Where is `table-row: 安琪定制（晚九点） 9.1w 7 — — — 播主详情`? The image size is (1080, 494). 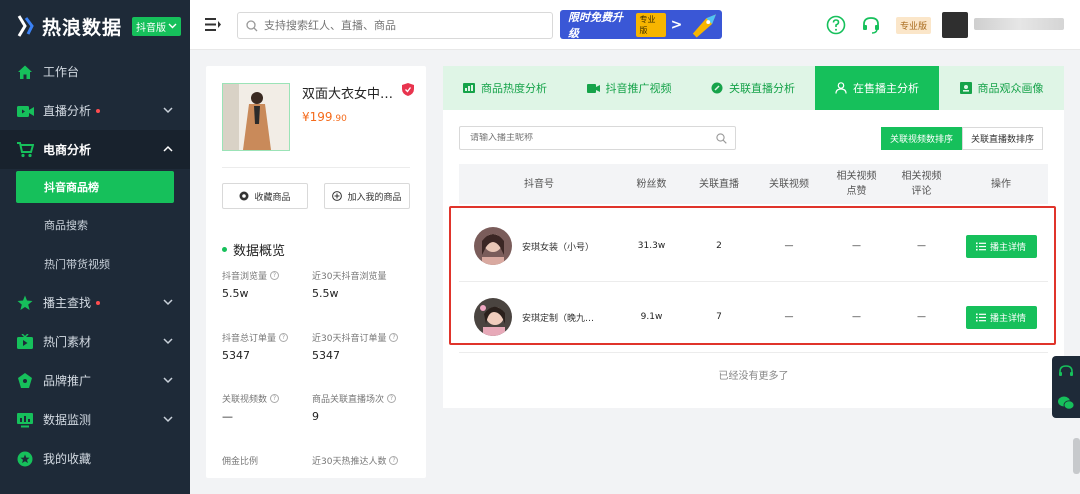
table-row: 安琪定制（晚九点） 9.1w 7 — — — 播主详情 is located at coordinates (753, 317).